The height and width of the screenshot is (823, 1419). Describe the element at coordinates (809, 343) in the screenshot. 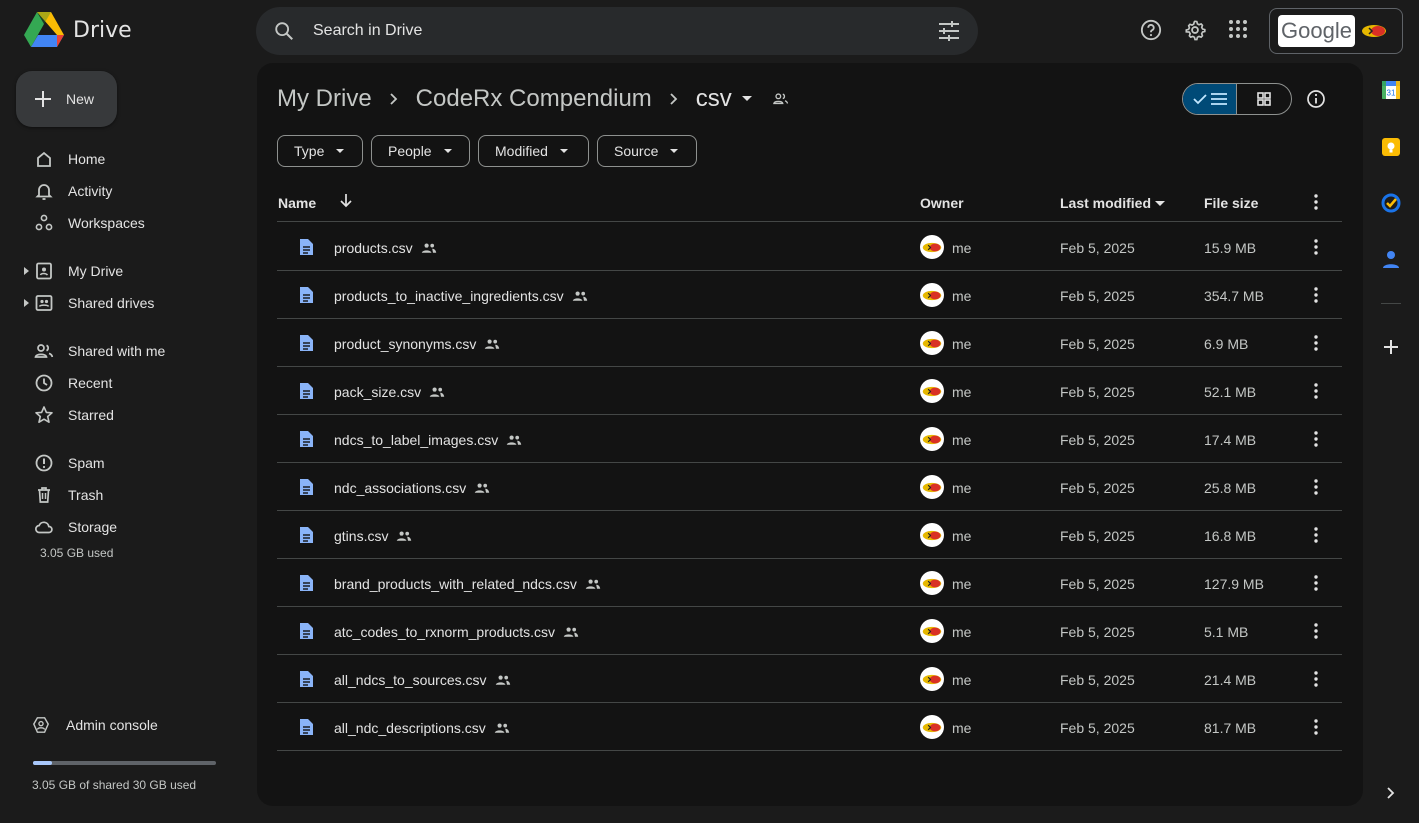

I see `table-row: product_synonyms.csv me Feb 5, 2025 6.9 MB` at that location.